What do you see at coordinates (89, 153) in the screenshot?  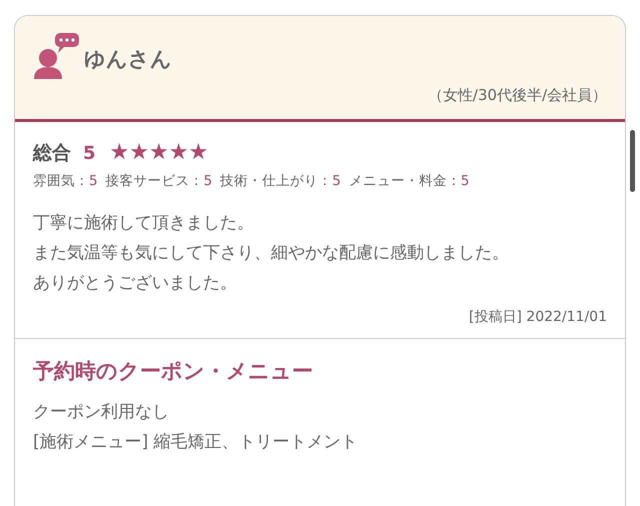 I see `overall-score: 5` at bounding box center [89, 153].